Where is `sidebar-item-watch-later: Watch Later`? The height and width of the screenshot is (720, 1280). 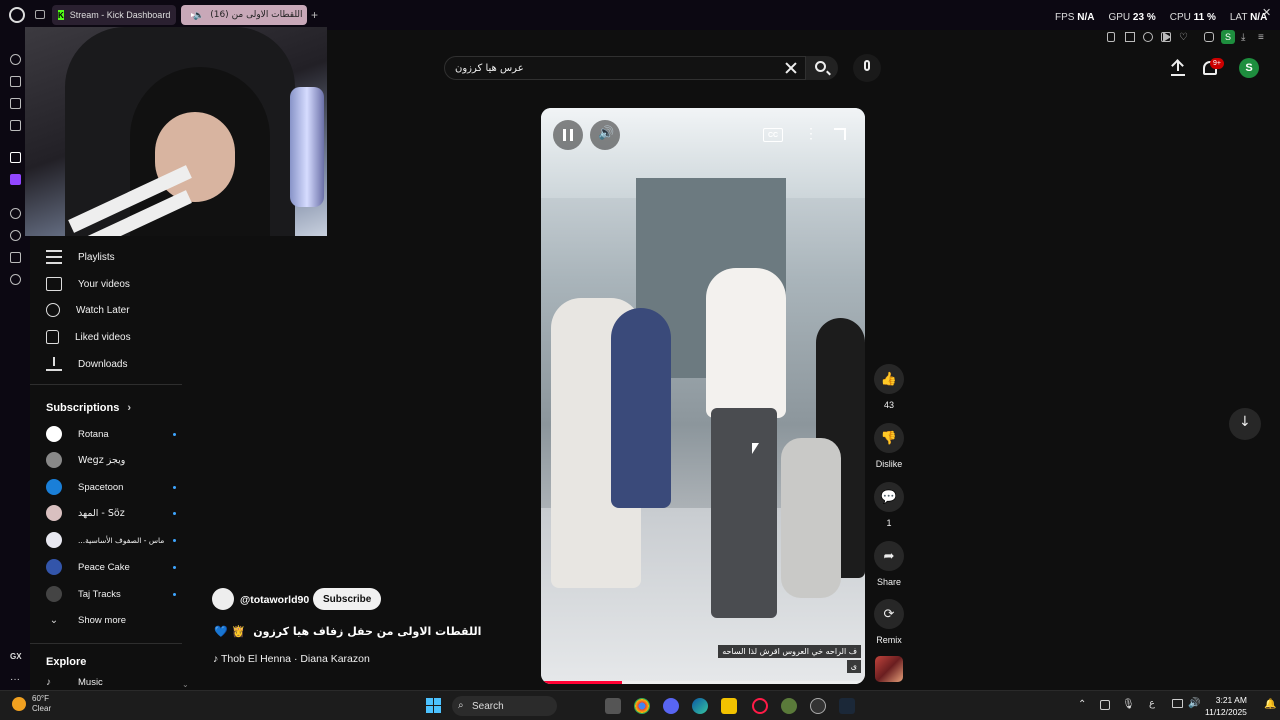
sidebar-item-watch-later: Watch Later is located at coordinates (116, 310).